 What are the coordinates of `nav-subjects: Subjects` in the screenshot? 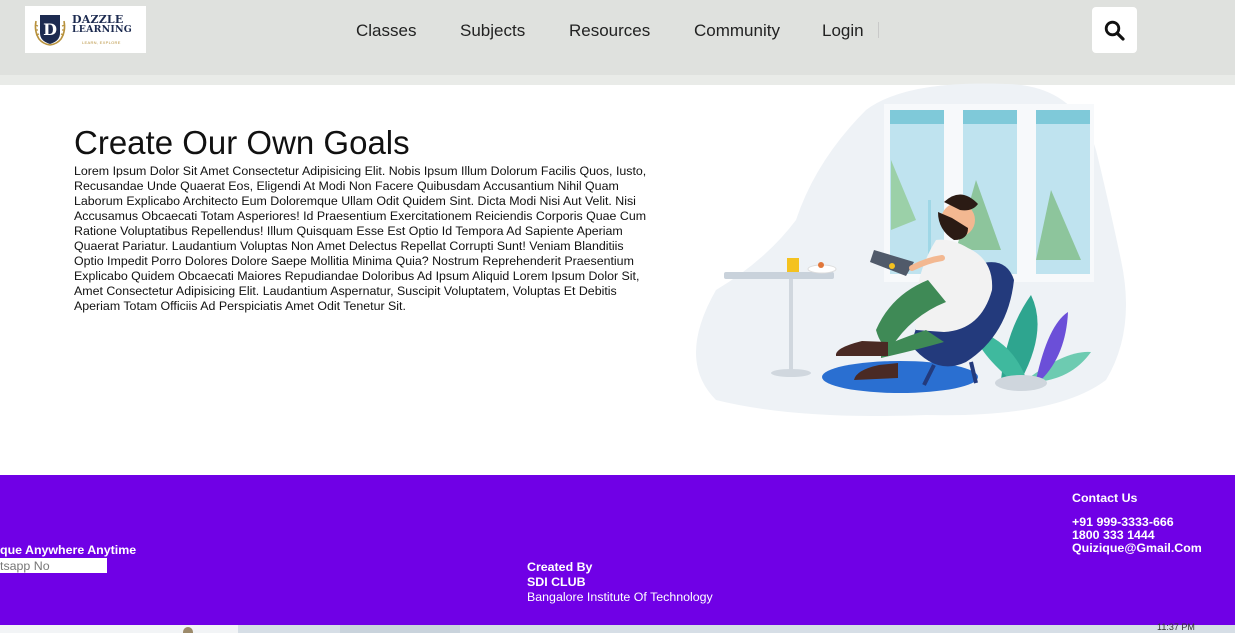 It's located at (492, 31).